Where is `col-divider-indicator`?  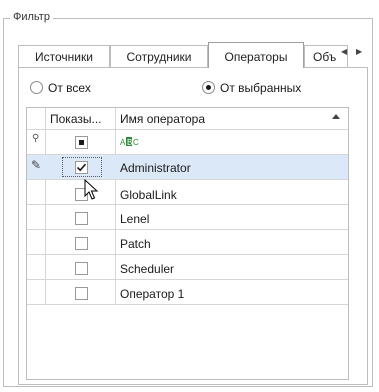
col-divider-indicator is located at coordinates (45, 206).